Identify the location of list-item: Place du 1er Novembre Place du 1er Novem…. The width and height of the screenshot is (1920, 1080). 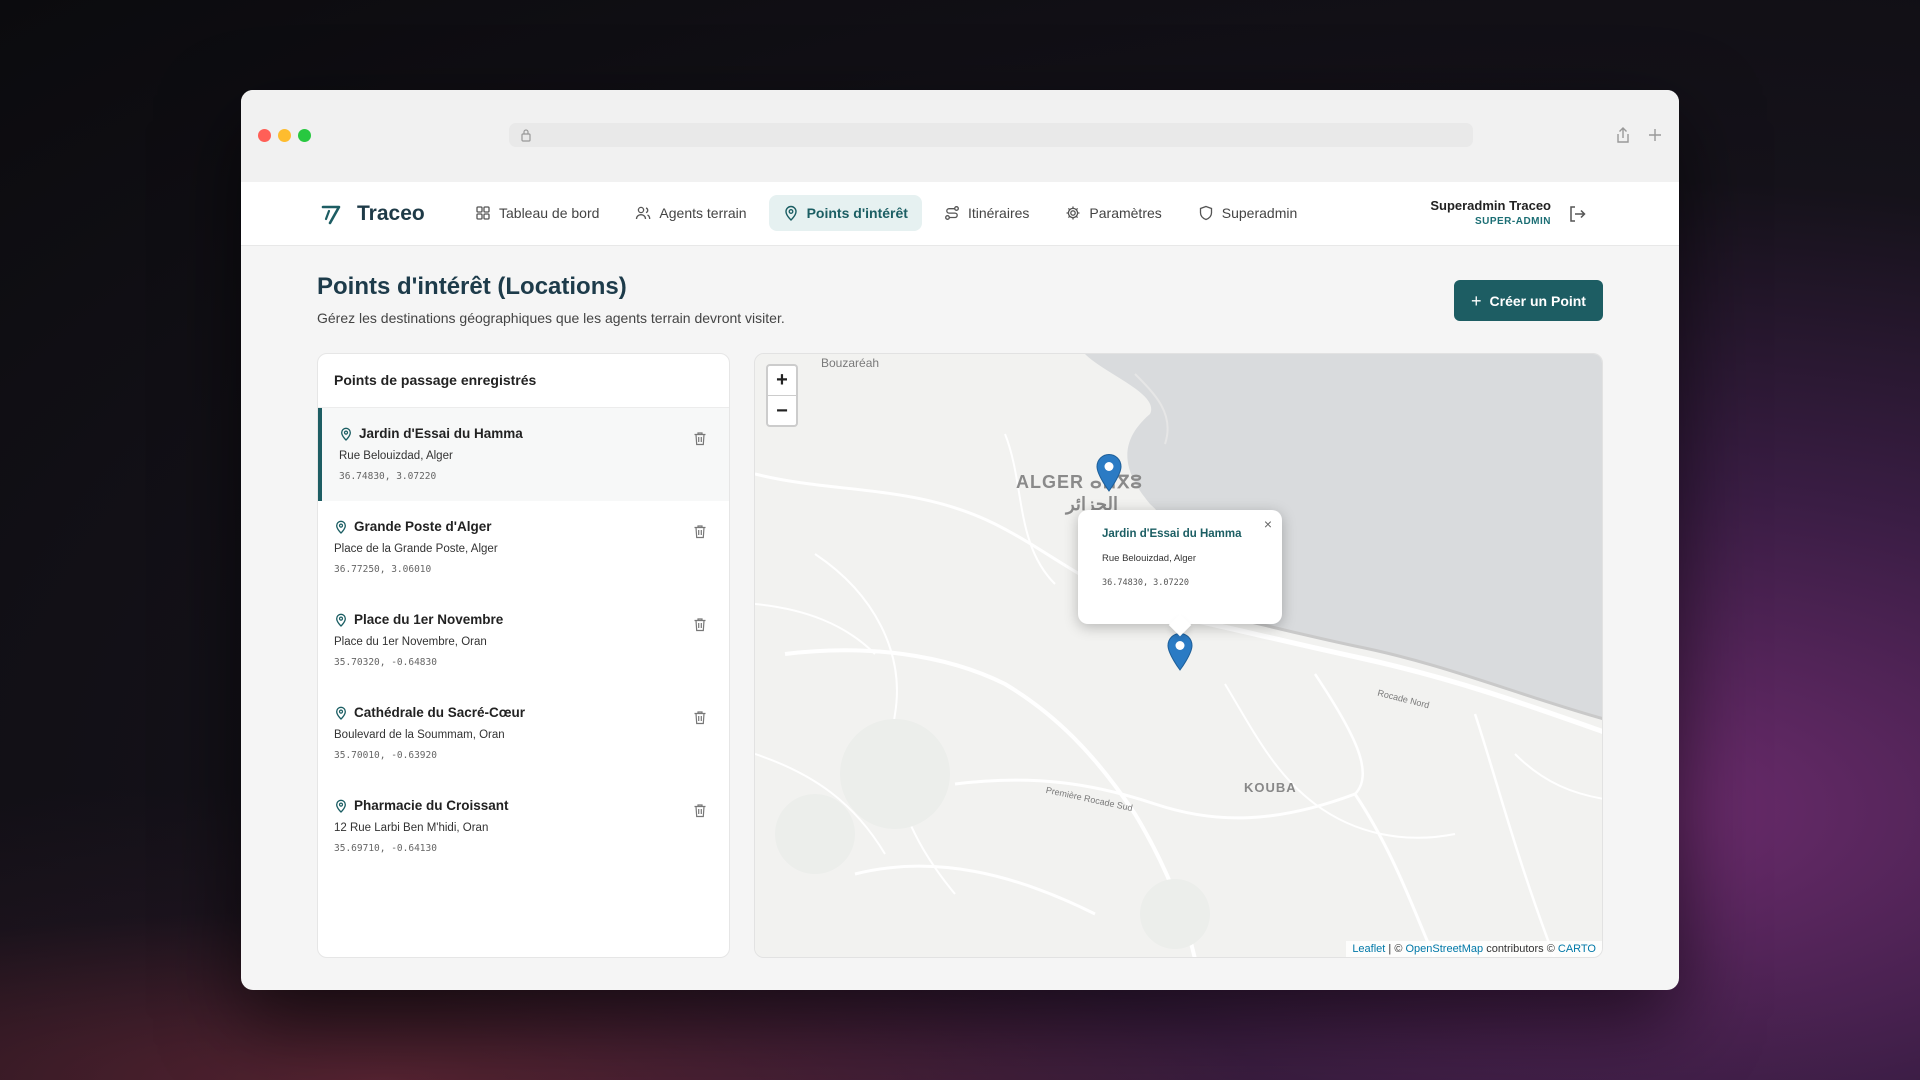
(523, 640).